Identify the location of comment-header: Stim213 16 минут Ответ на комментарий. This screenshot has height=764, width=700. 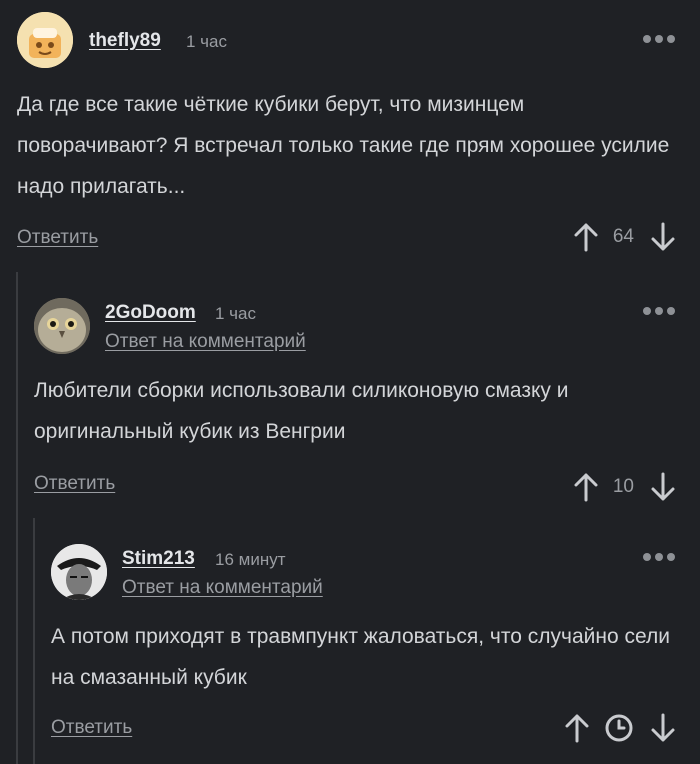
(367, 559).